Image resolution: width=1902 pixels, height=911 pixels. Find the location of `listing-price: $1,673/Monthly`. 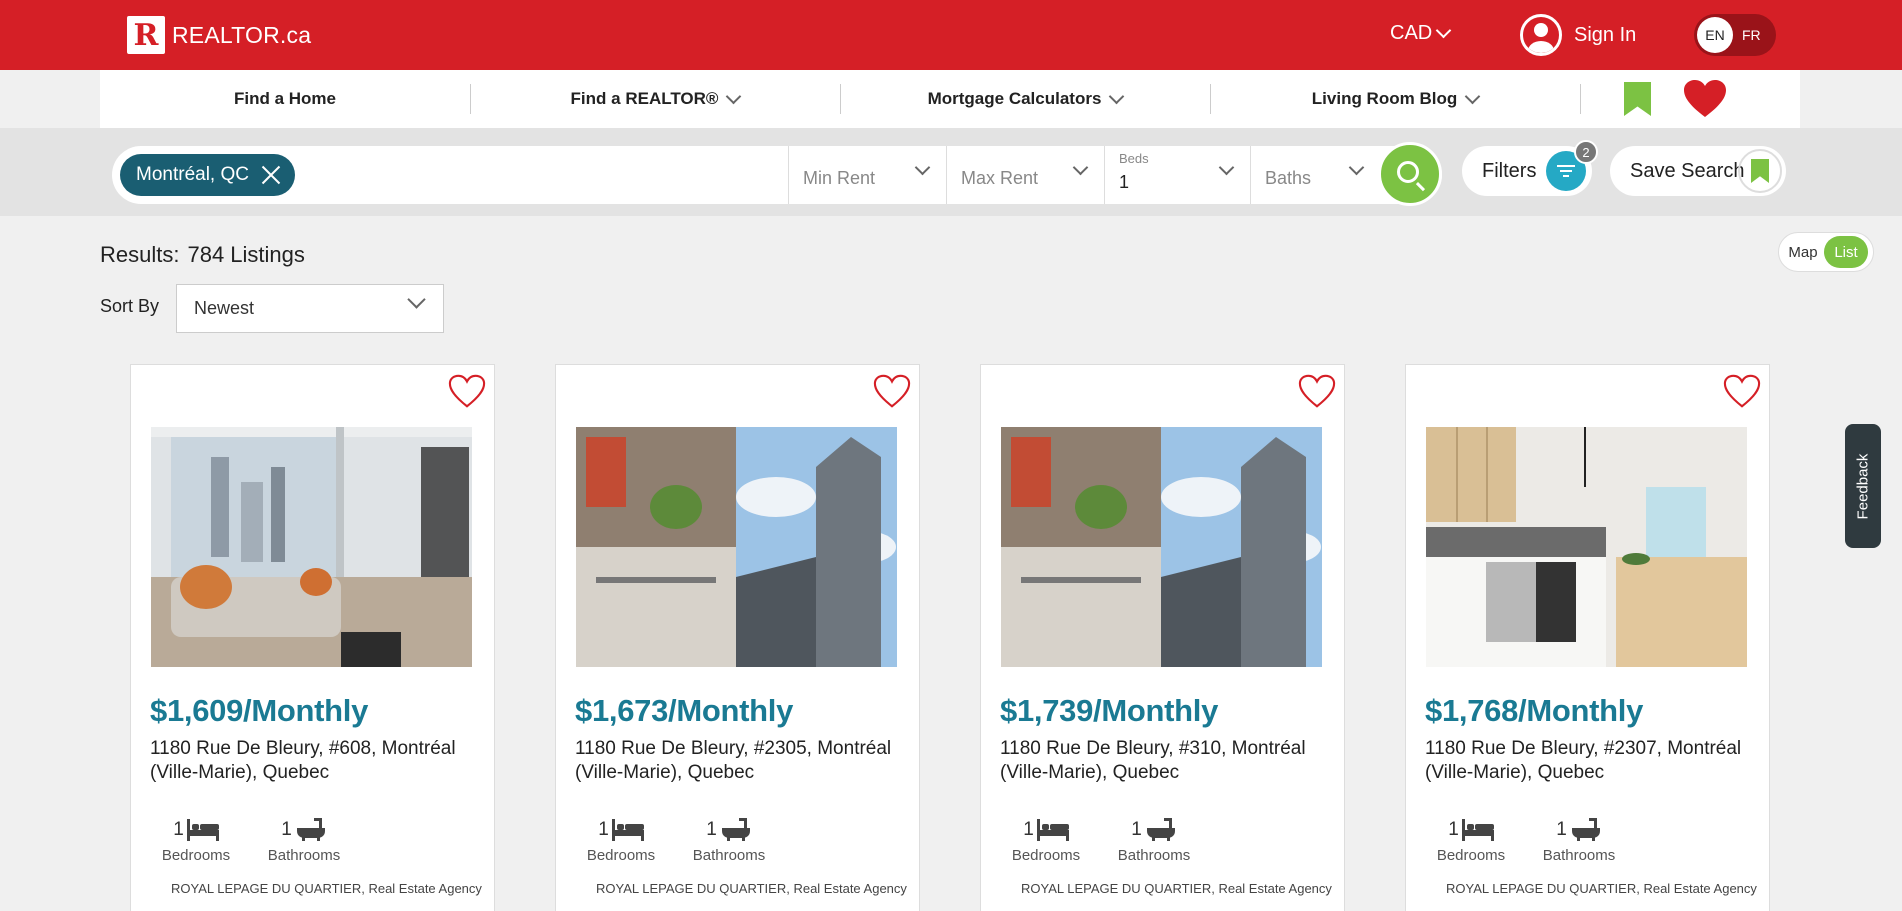

listing-price: $1,673/Monthly is located at coordinates (684, 711).